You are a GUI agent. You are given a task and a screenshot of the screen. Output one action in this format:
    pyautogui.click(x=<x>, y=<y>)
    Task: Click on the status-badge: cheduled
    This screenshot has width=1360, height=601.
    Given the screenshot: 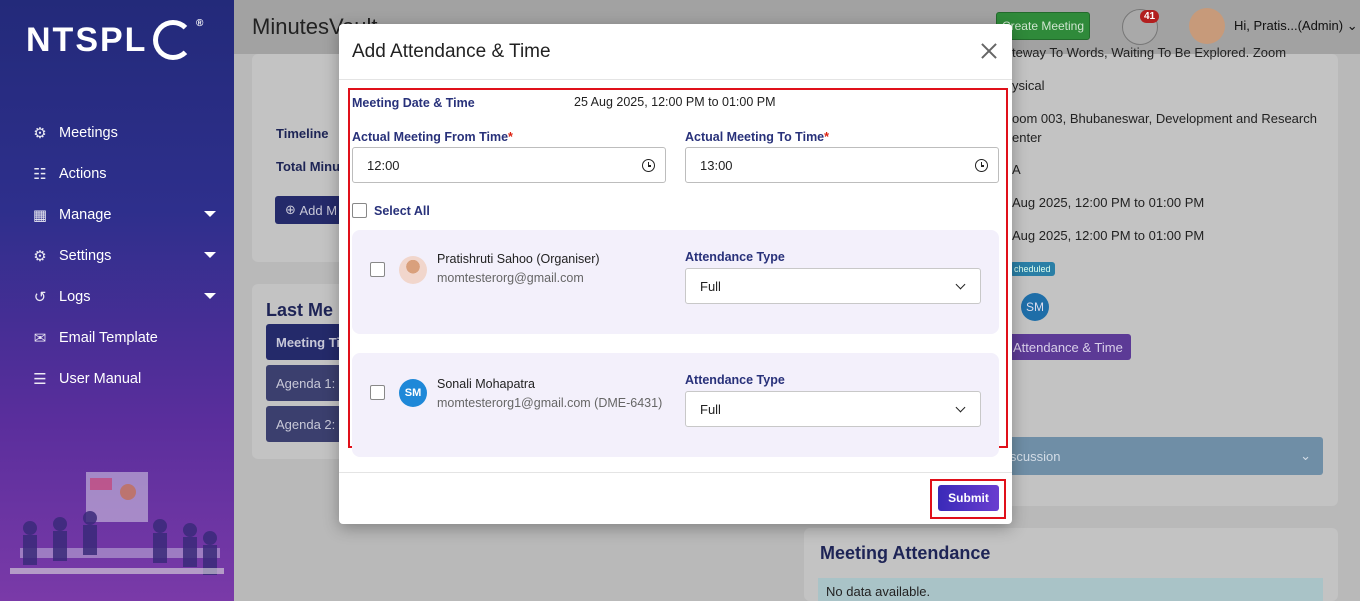 What is the action you would take?
    pyautogui.click(x=1032, y=269)
    